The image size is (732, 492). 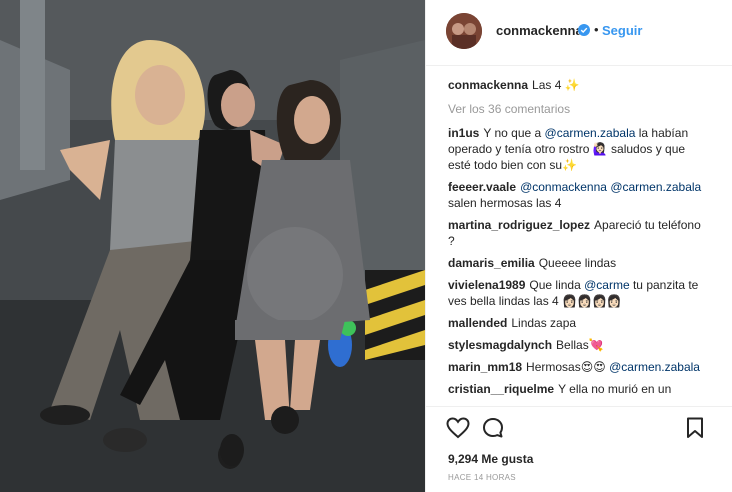 I want to click on comment-mention: @conmackenna, so click(x=563, y=187).